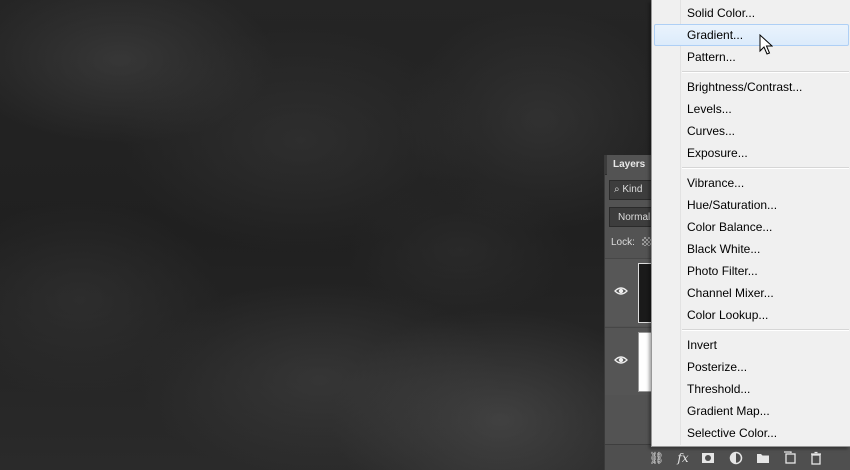 This screenshot has height=470, width=850. What do you see at coordinates (646, 241) in the screenshot?
I see `lock-transparent-pixels-icon` at bounding box center [646, 241].